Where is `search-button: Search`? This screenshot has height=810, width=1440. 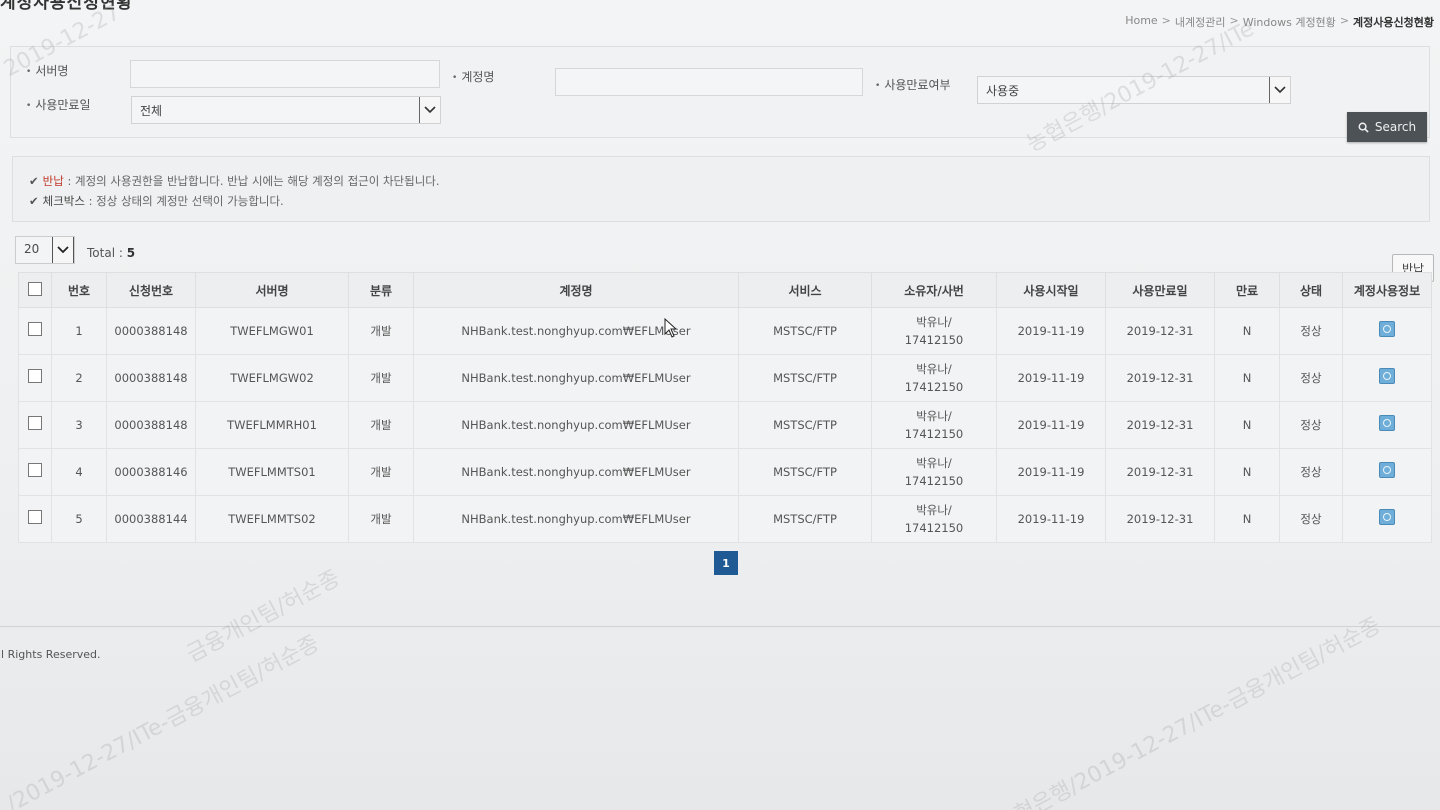
search-button: Search is located at coordinates (1387, 127).